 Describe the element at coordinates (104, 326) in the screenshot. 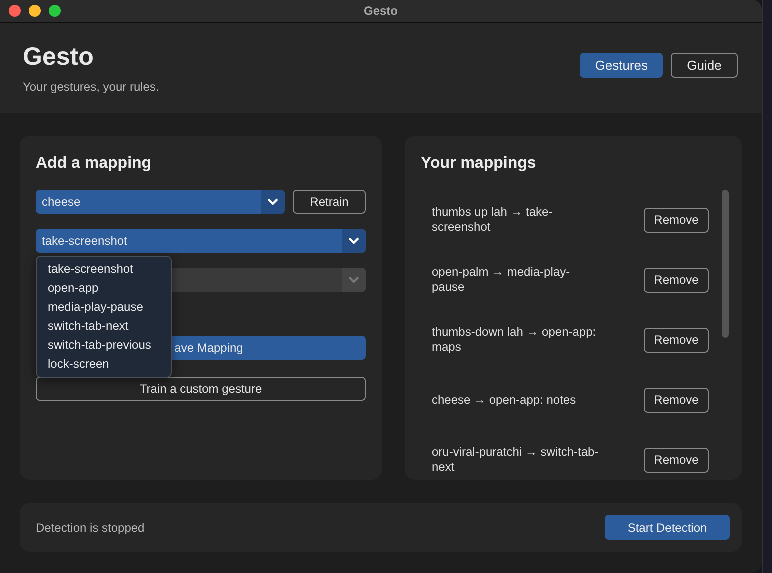

I see `menu-item: switch-tab-next` at that location.